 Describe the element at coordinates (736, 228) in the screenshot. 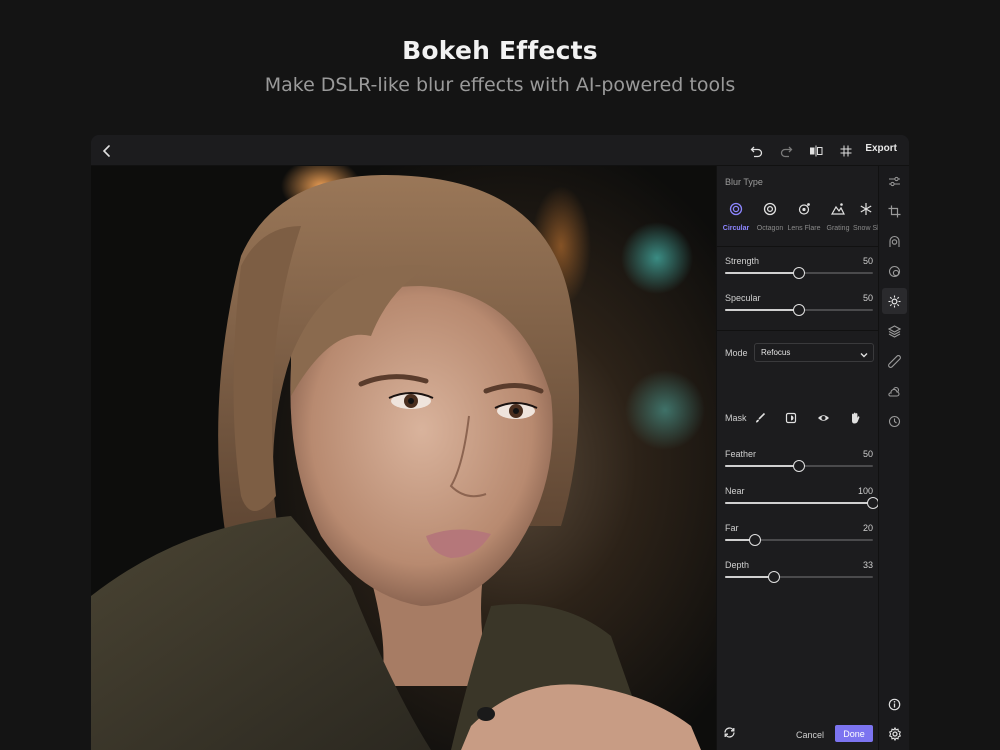

I see `blur-type-label-circular: Circular` at that location.